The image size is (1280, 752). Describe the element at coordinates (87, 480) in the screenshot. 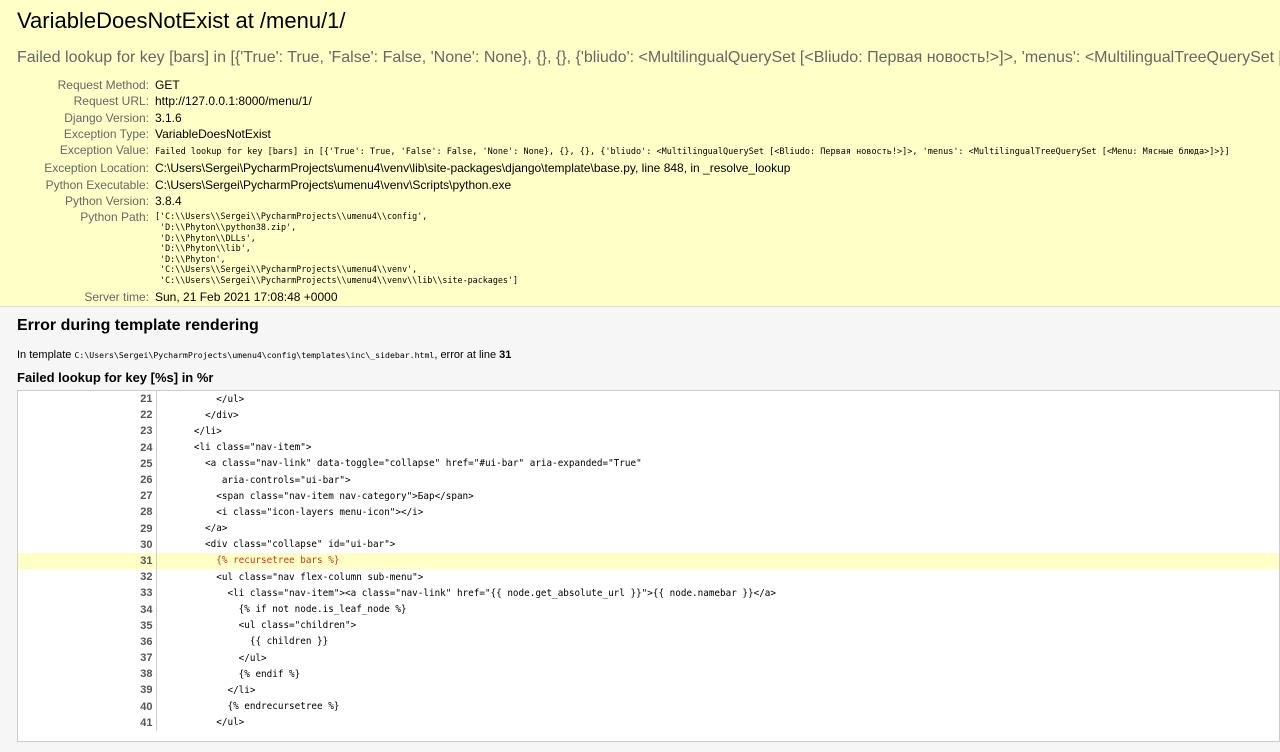

I see `line-number: 26` at that location.